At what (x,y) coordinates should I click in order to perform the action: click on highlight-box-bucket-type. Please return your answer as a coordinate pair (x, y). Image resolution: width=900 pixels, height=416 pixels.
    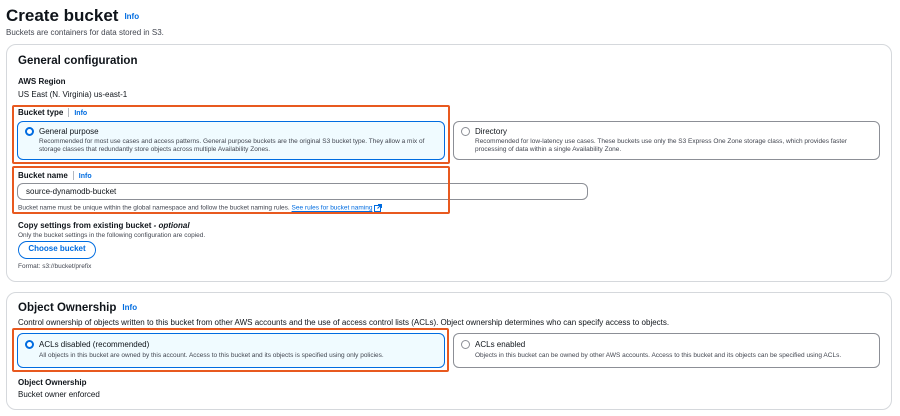
    Looking at the image, I should click on (231, 134).